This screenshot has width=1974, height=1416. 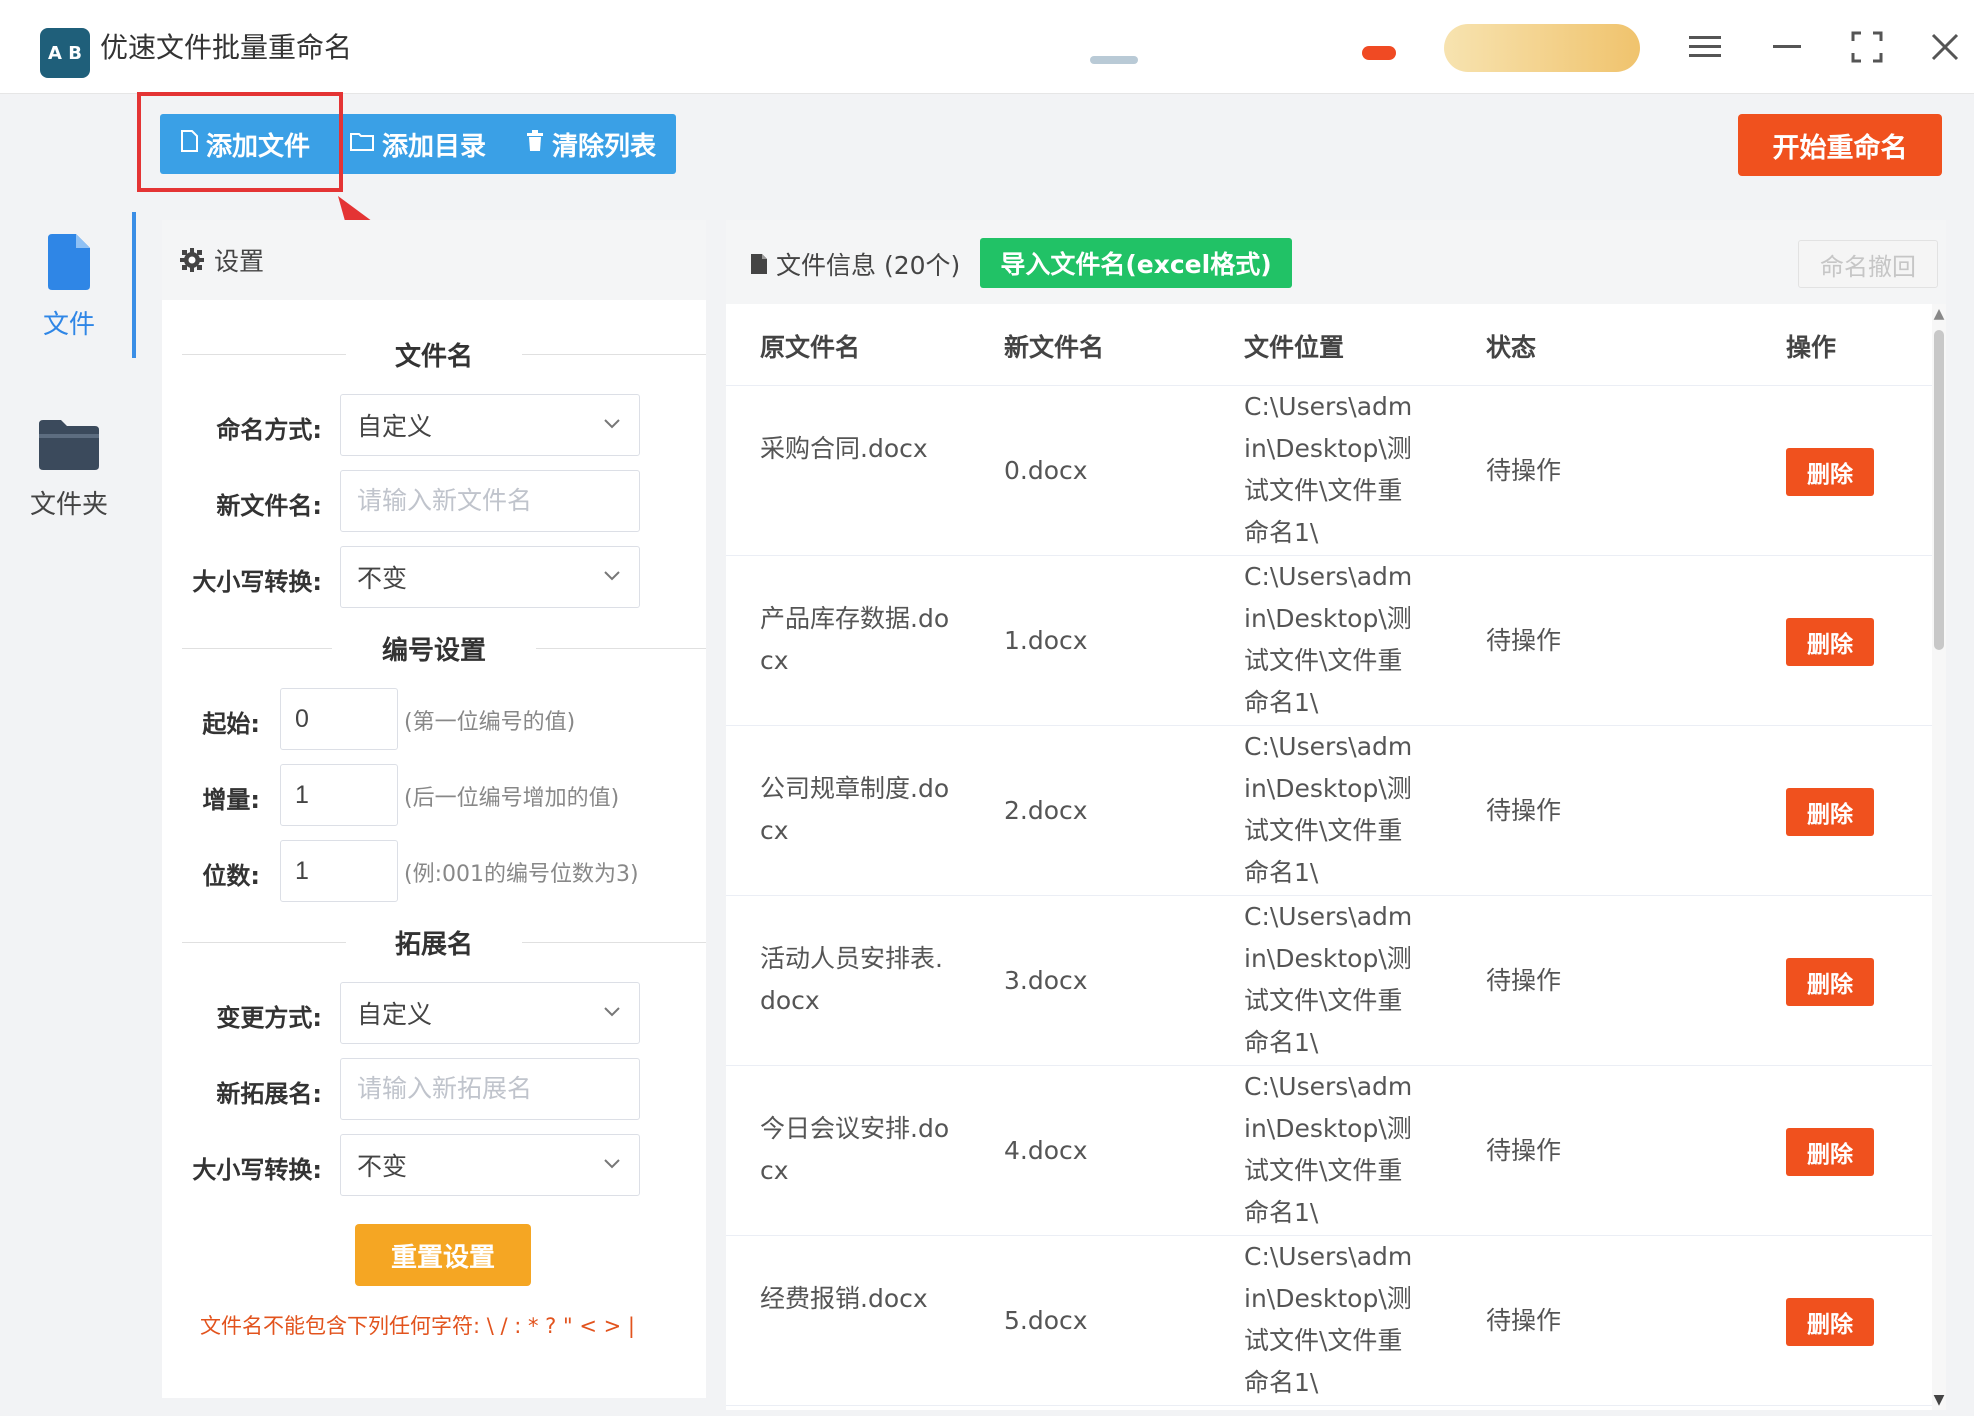 What do you see at coordinates (395, 1014) in the screenshot?
I see `ext-mode-value: 自定义` at bounding box center [395, 1014].